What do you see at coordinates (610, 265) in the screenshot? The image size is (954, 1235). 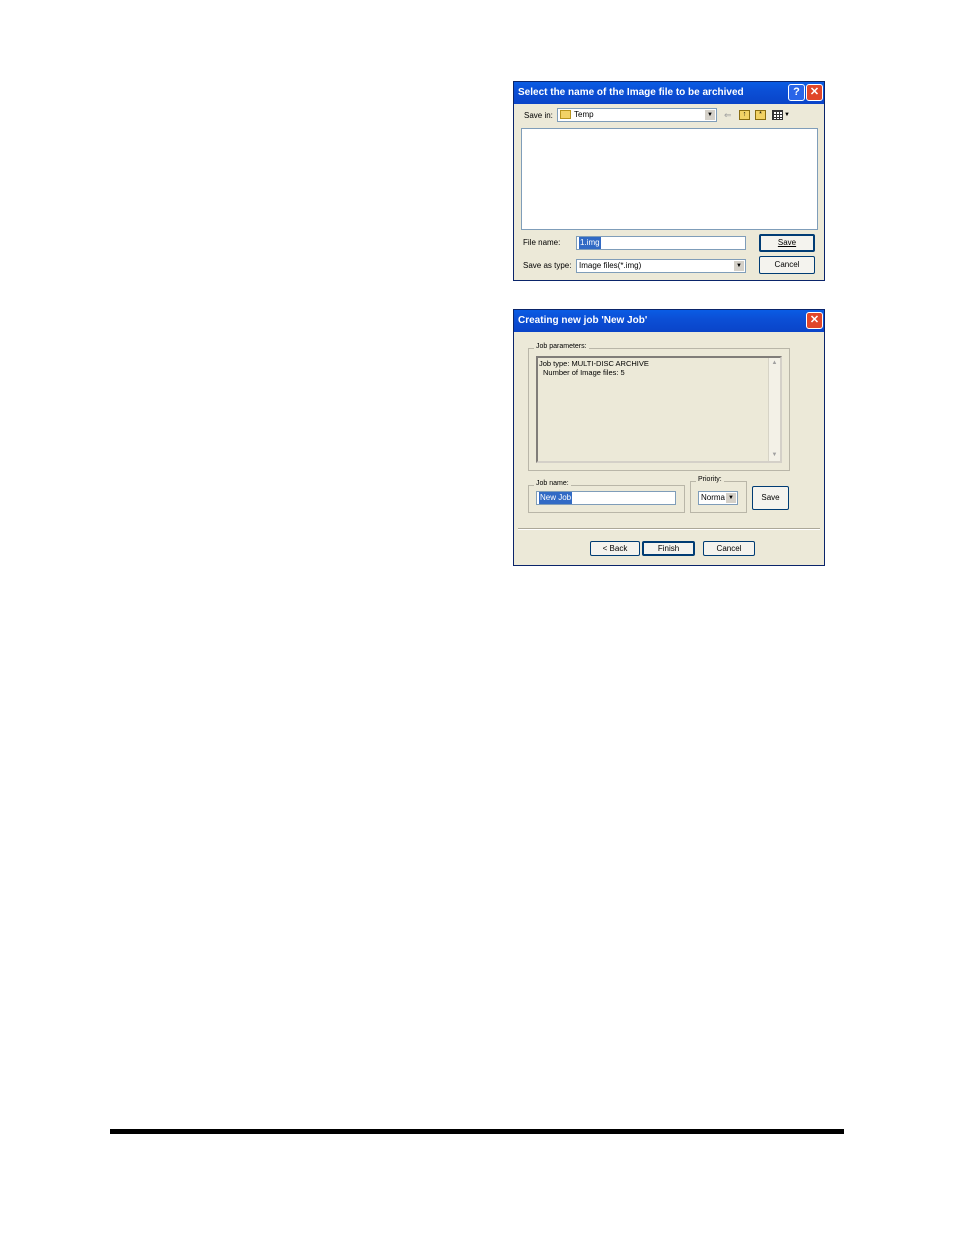 I see `save-as-type-value: Image files(*.img)` at bounding box center [610, 265].